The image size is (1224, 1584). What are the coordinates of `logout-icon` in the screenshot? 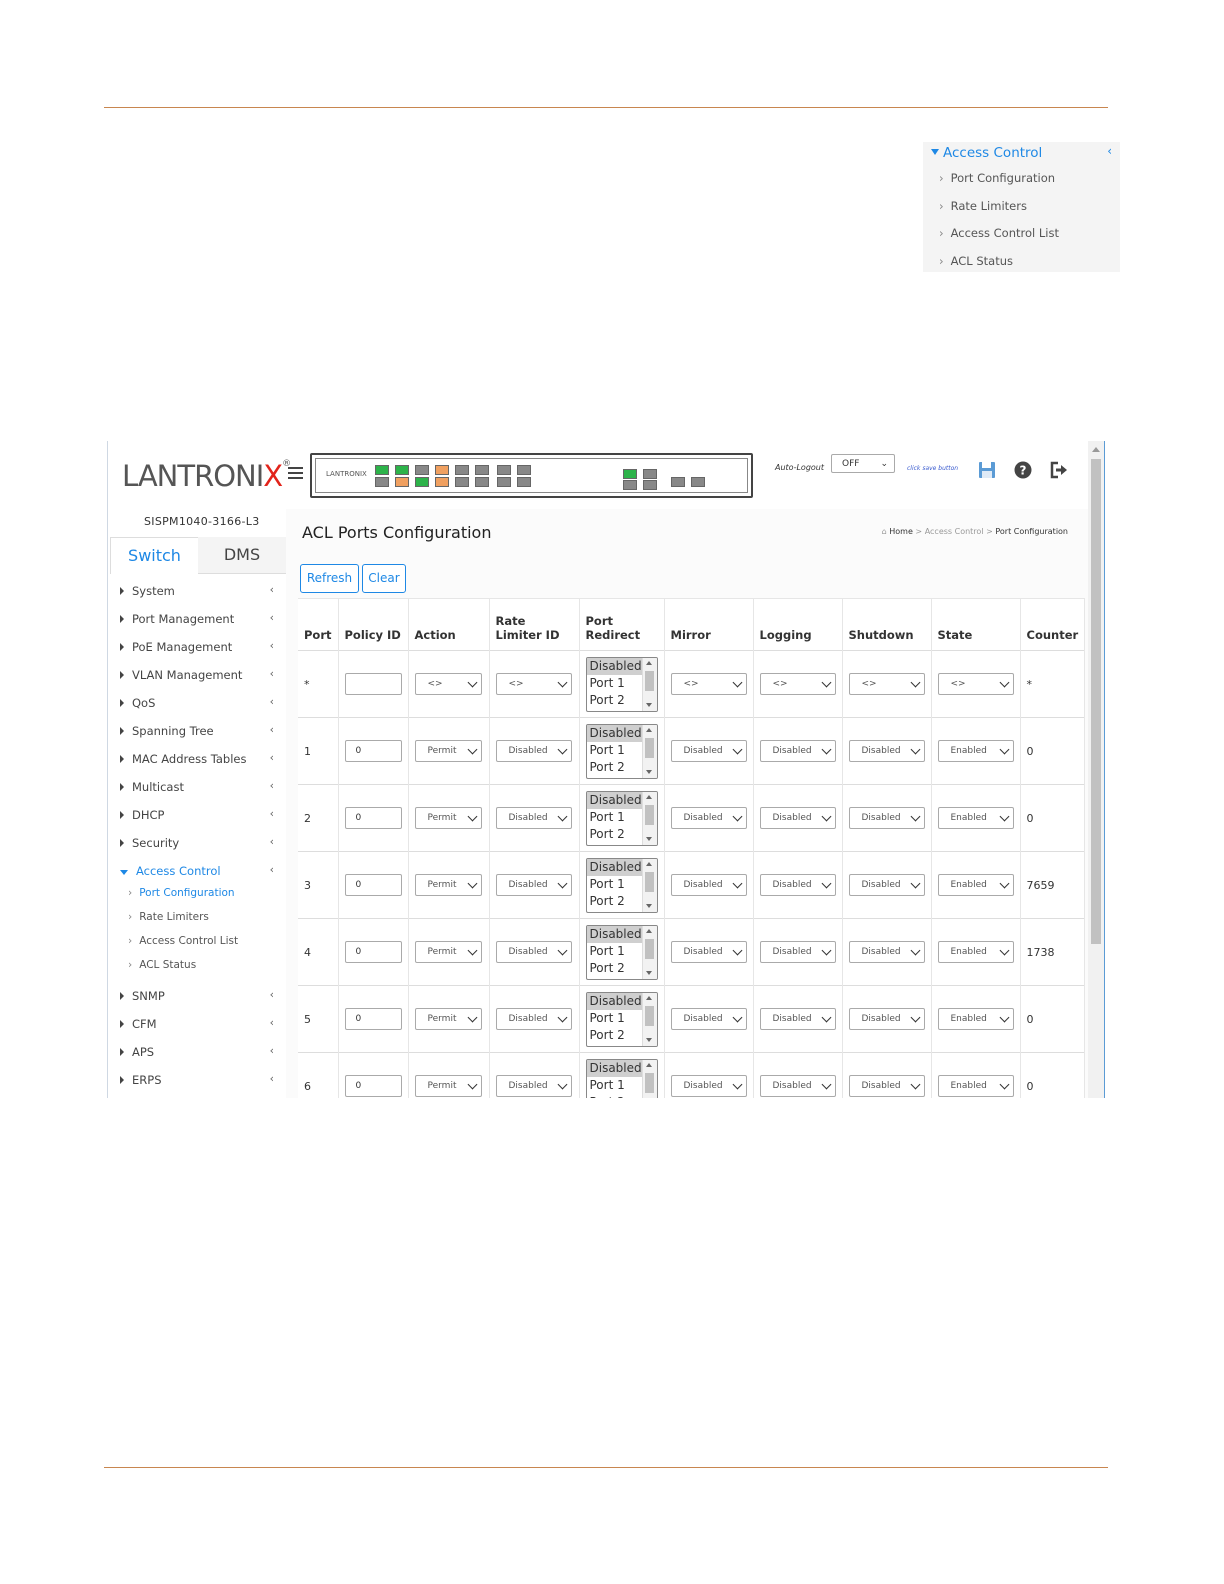 It's located at (1059, 470).